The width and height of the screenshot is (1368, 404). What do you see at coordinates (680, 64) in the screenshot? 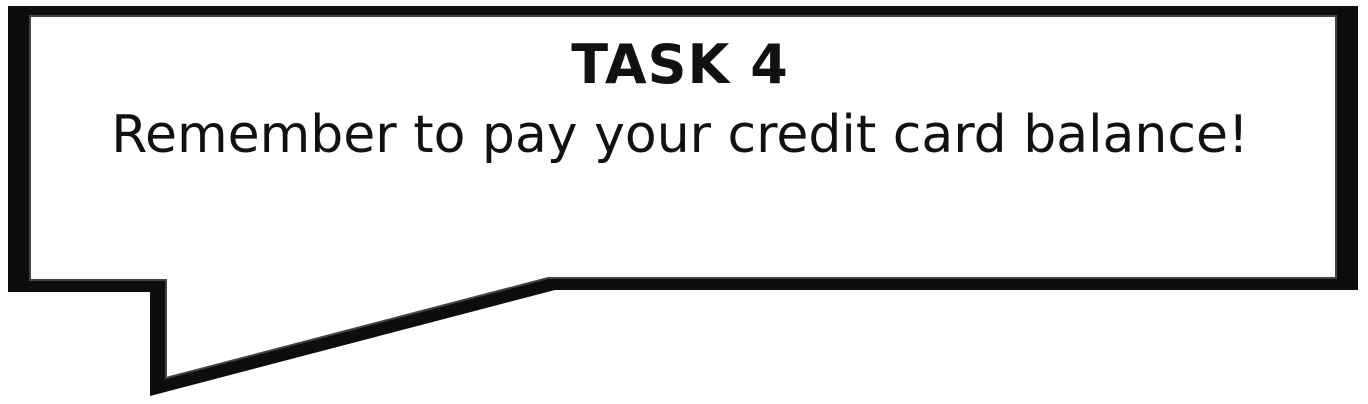
I see `task-title: TASK 4` at bounding box center [680, 64].